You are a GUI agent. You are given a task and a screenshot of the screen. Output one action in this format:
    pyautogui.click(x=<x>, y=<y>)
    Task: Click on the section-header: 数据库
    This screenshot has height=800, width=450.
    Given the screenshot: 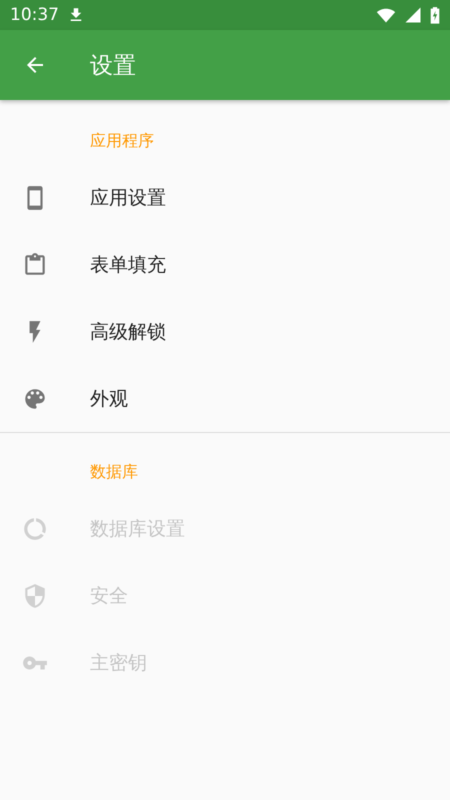 What is the action you would take?
    pyautogui.click(x=114, y=471)
    